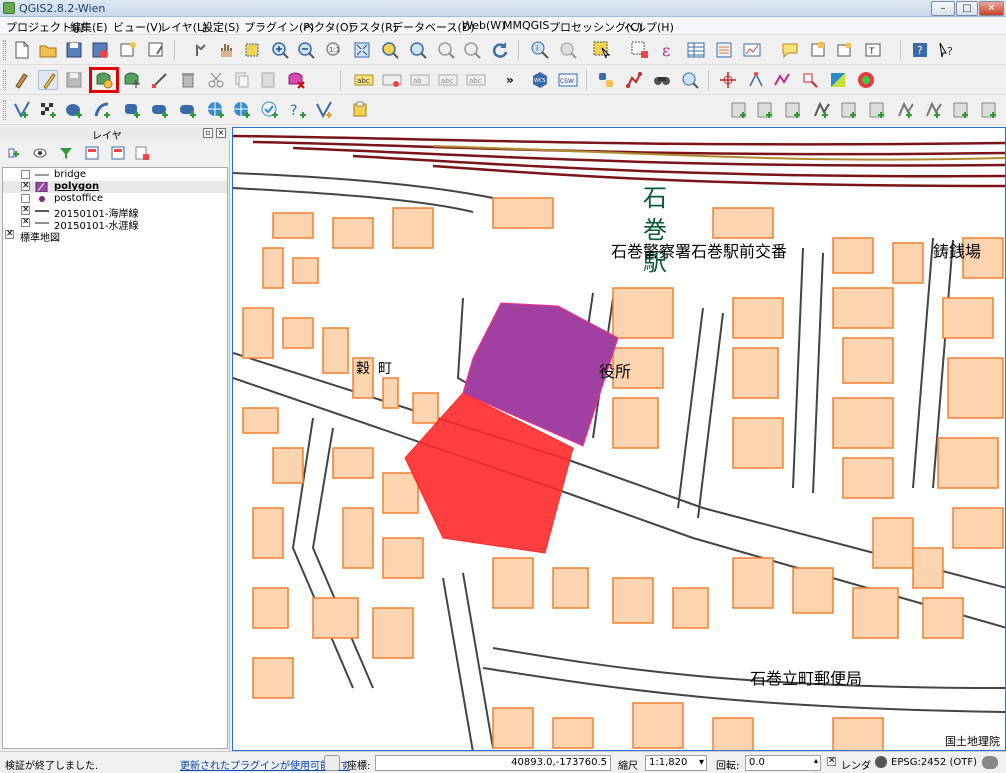 The width and height of the screenshot is (1006, 773). I want to click on move-label-icon: abc, so click(476, 80).